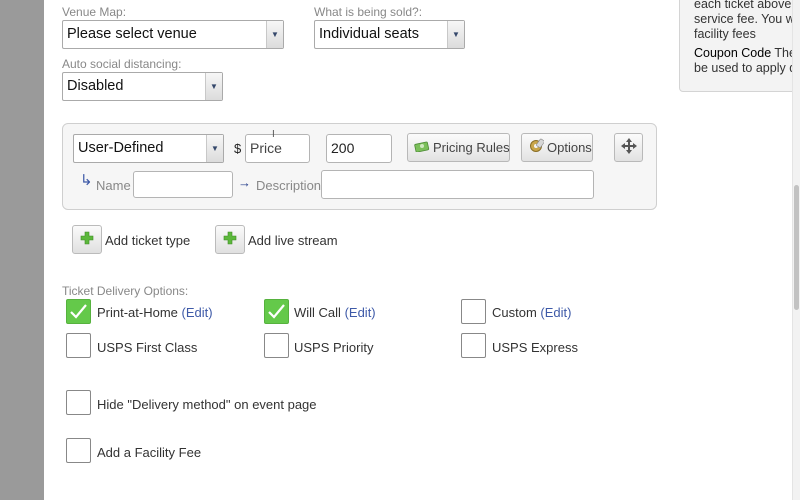  What do you see at coordinates (422, 147) in the screenshot?
I see `money-icon` at bounding box center [422, 147].